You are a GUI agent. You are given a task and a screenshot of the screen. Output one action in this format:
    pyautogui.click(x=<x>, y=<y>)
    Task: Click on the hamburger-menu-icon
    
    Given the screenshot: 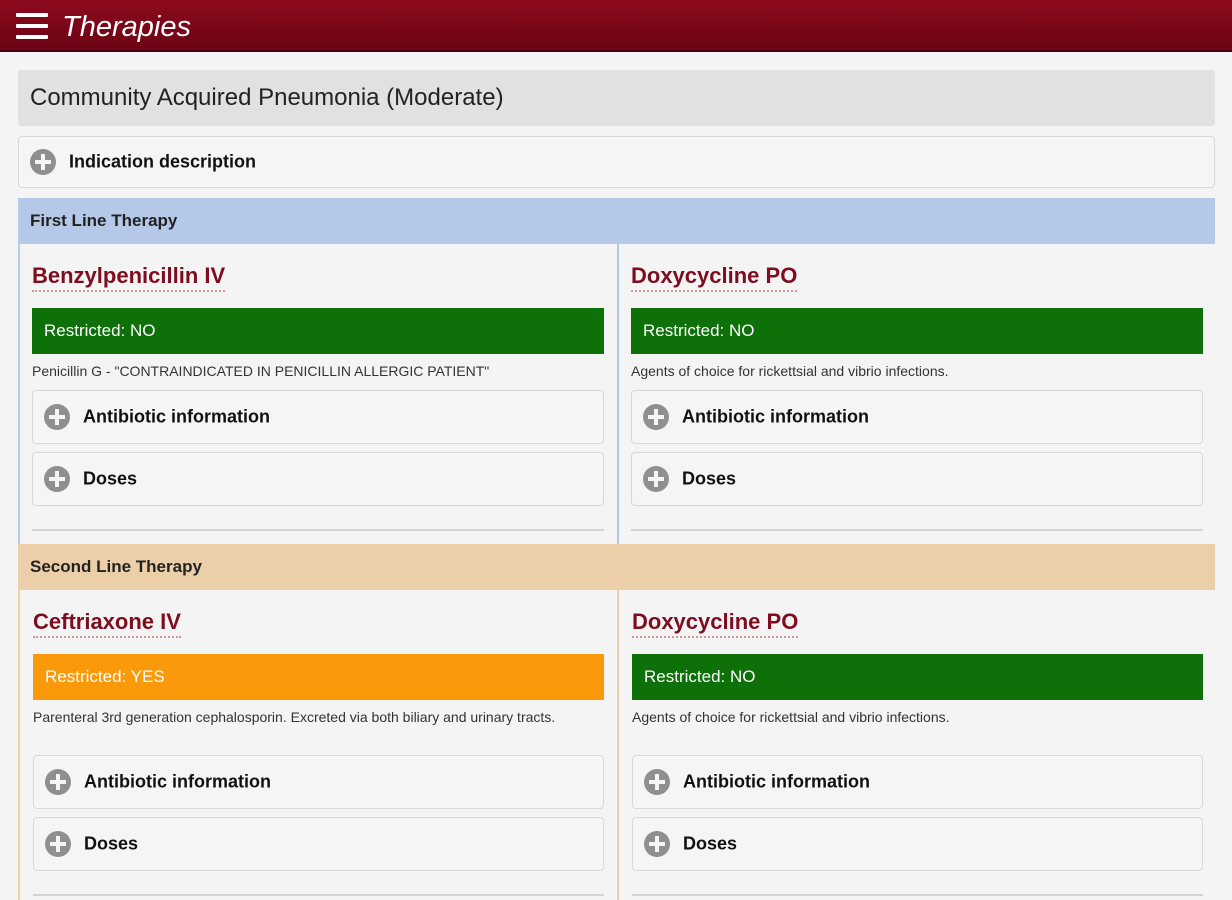 What is the action you would take?
    pyautogui.click(x=32, y=26)
    